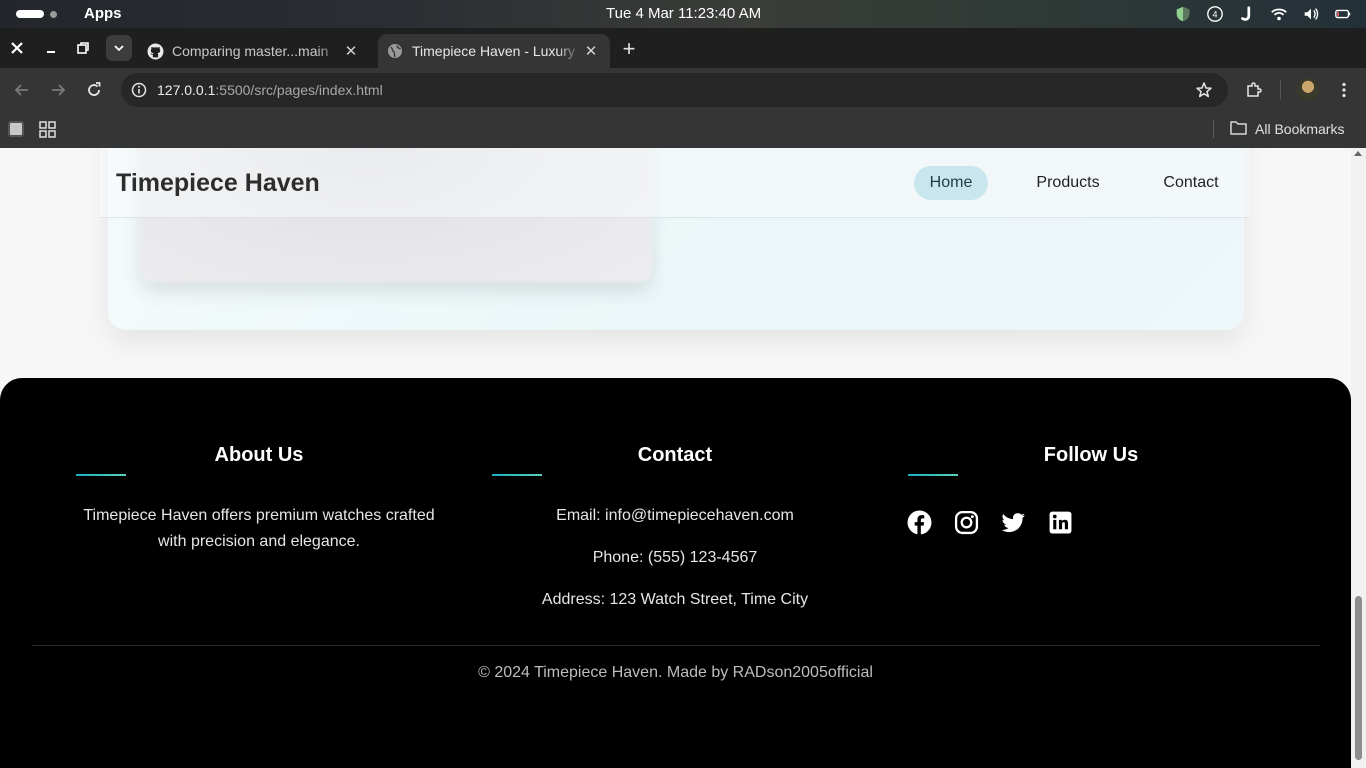  What do you see at coordinates (675, 599) in the screenshot?
I see `footer-contact-address: Address: 123 Watch Street, Time City` at bounding box center [675, 599].